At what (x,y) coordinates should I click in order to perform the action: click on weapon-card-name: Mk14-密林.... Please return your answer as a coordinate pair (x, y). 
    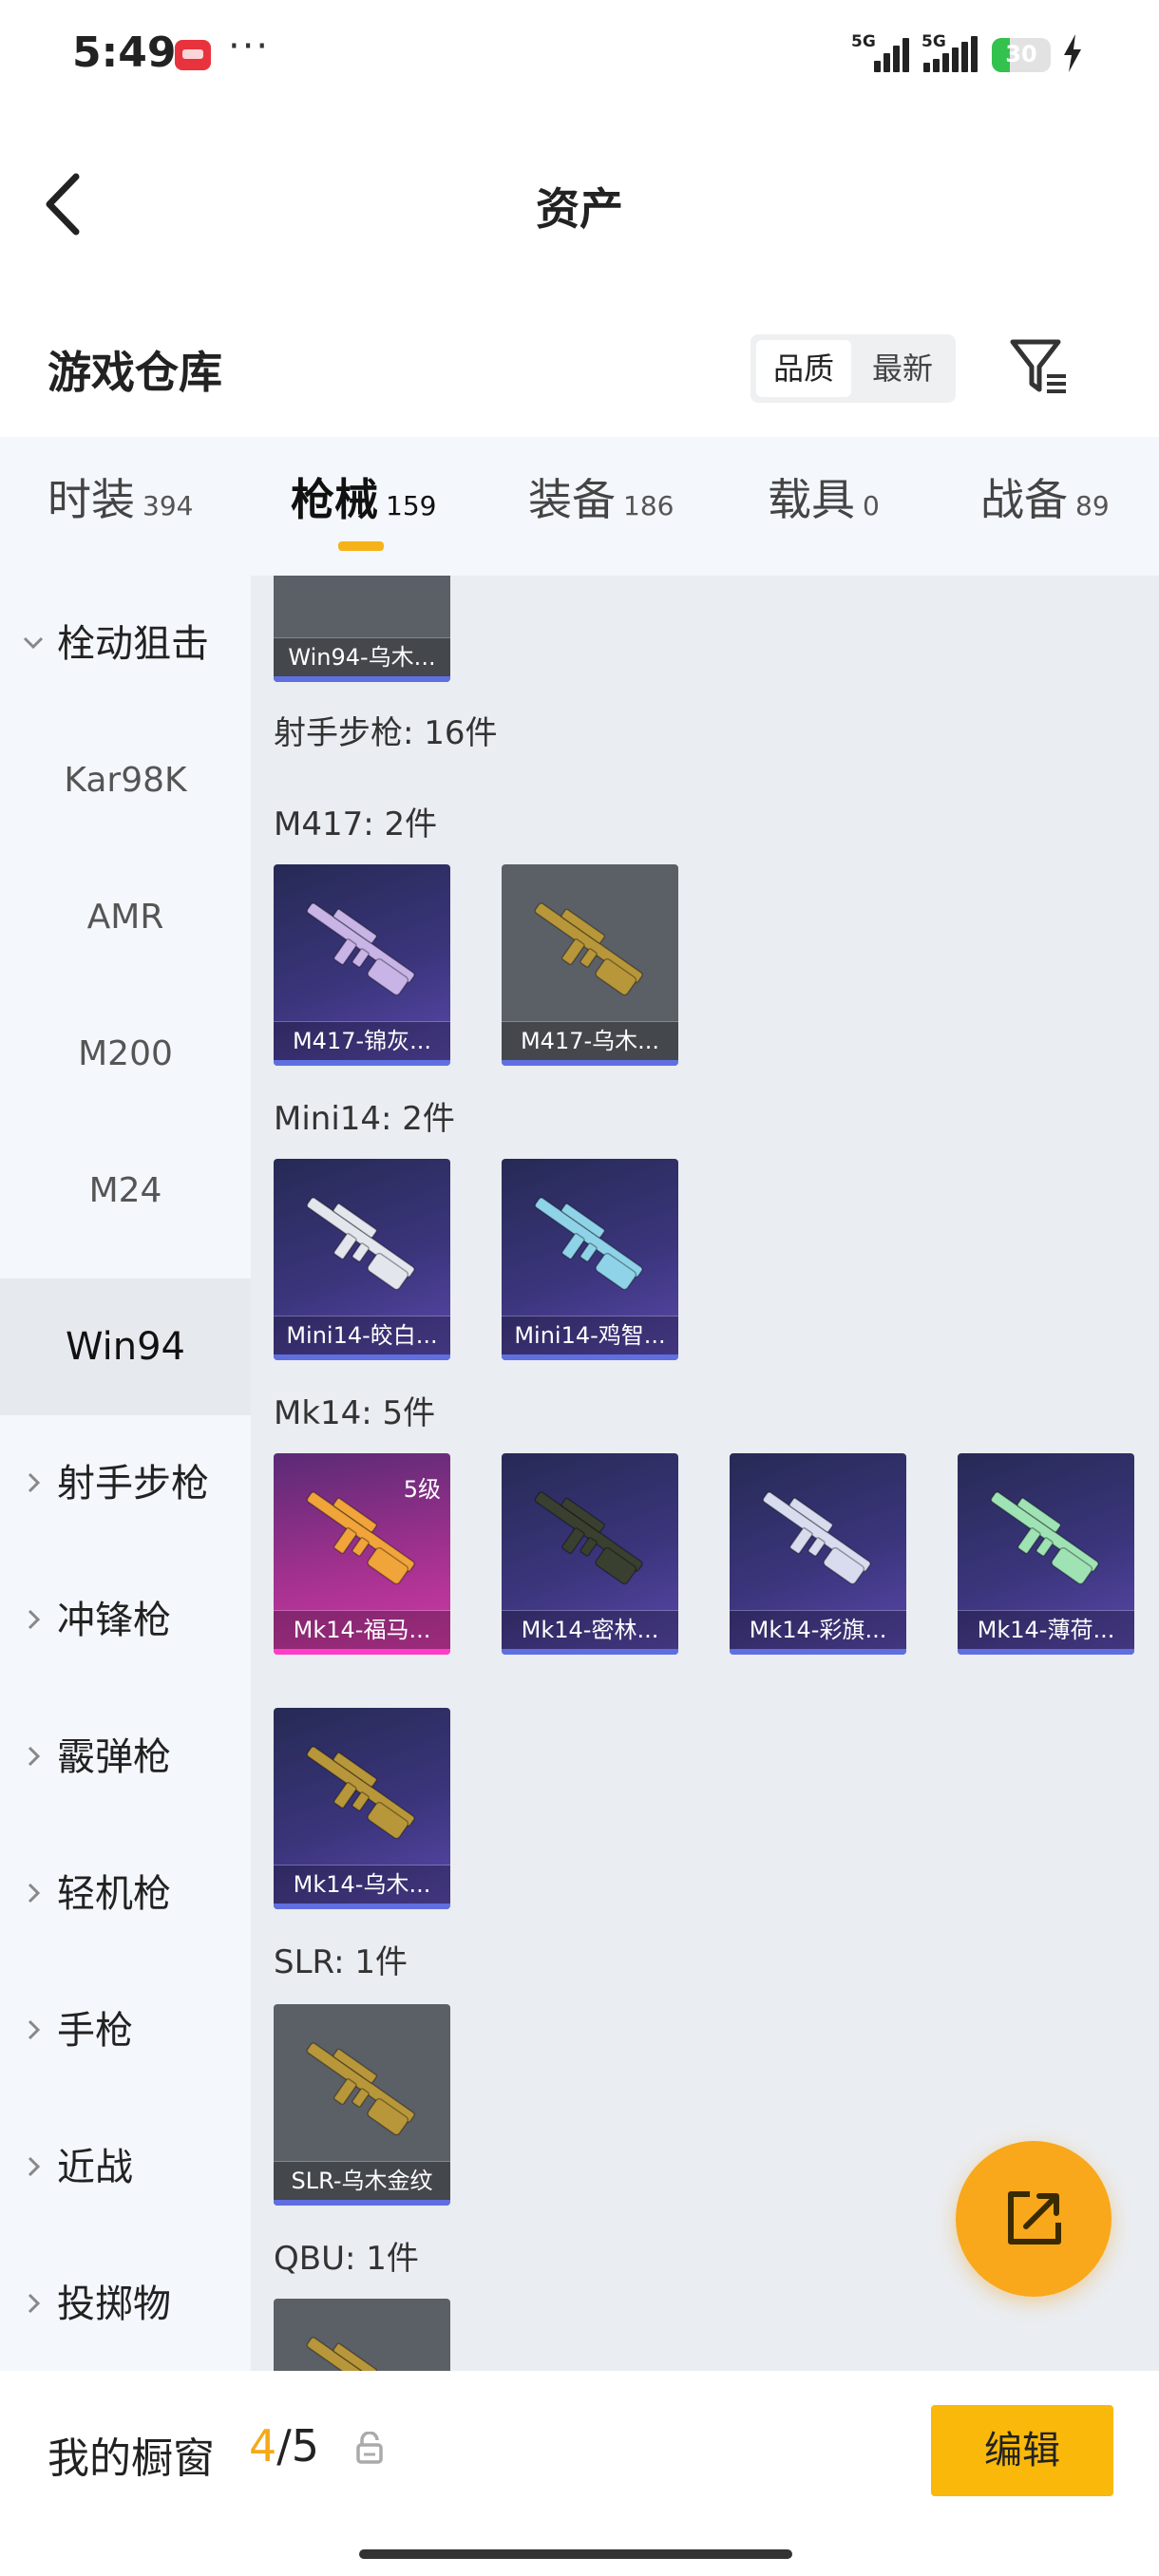
    Looking at the image, I should click on (590, 1630).